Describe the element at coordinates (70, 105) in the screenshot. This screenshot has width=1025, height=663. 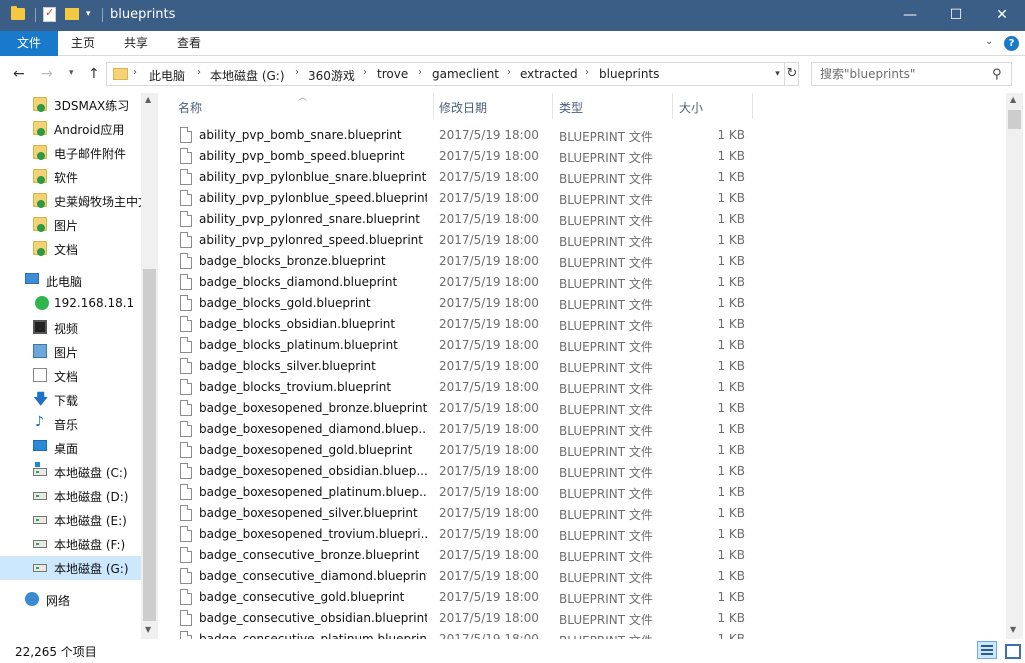
I see `sidebar-item-3dsmax: 3DSMAX练习` at that location.